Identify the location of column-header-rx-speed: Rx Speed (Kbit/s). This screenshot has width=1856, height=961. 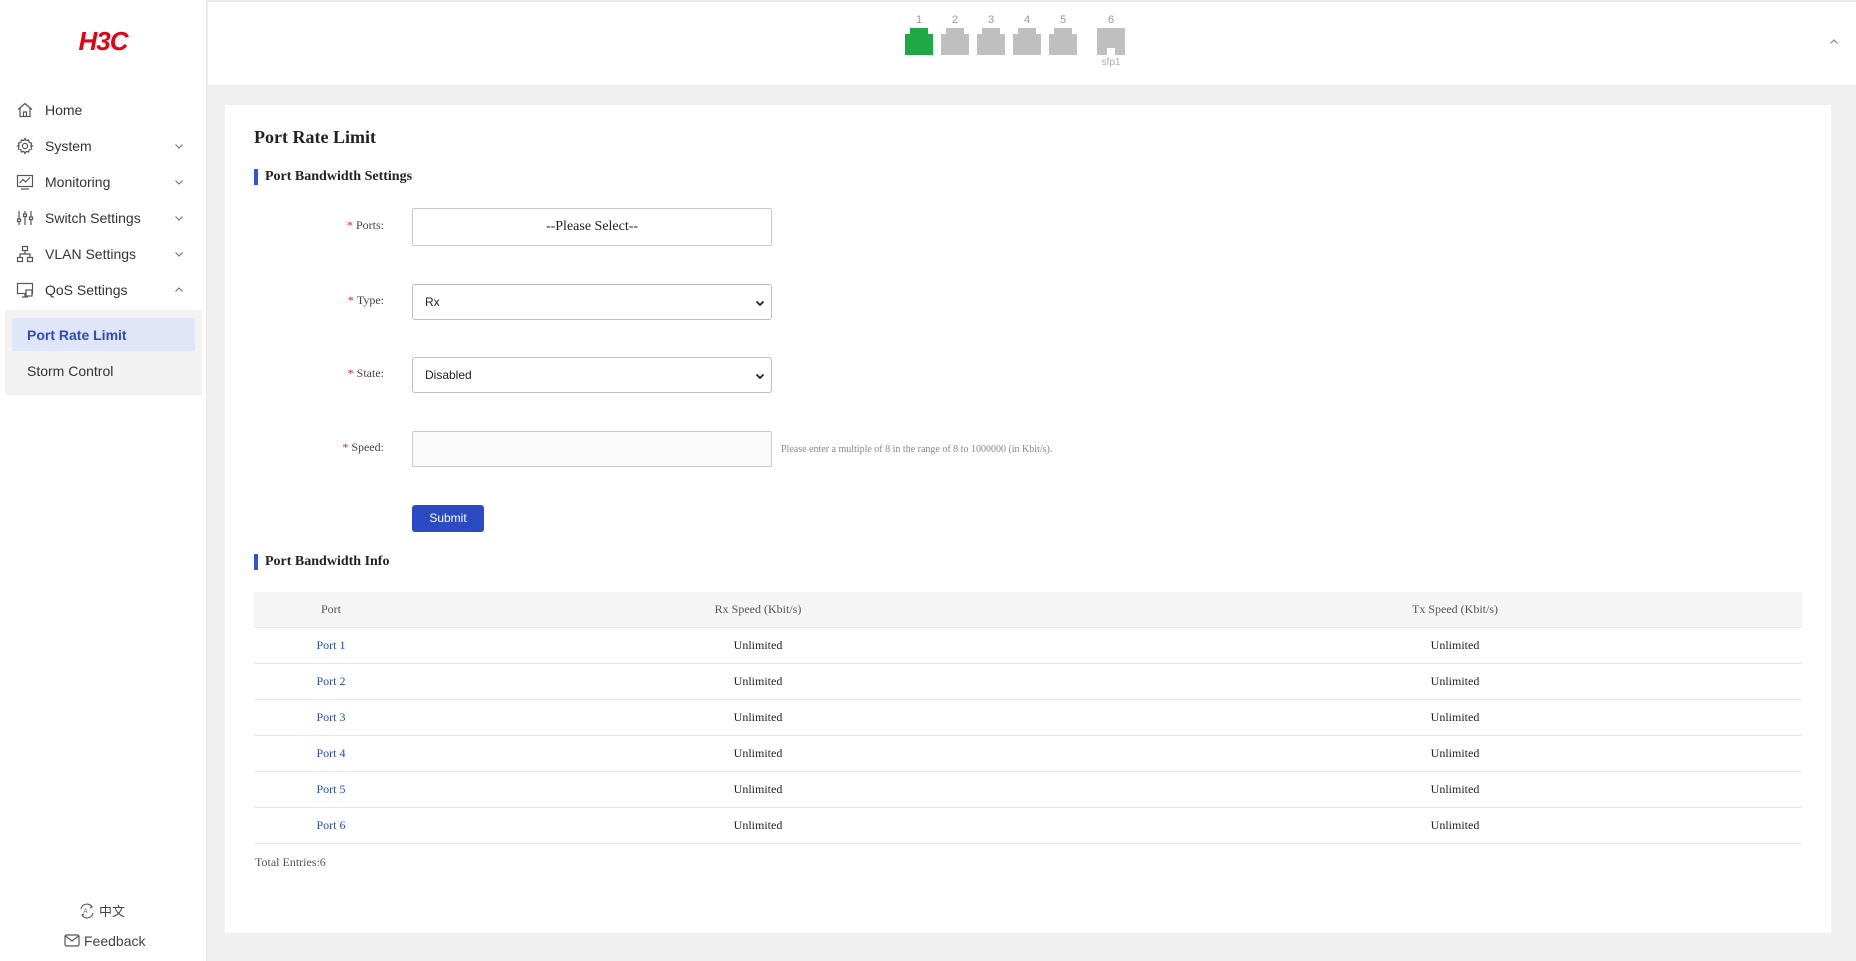
(758, 609).